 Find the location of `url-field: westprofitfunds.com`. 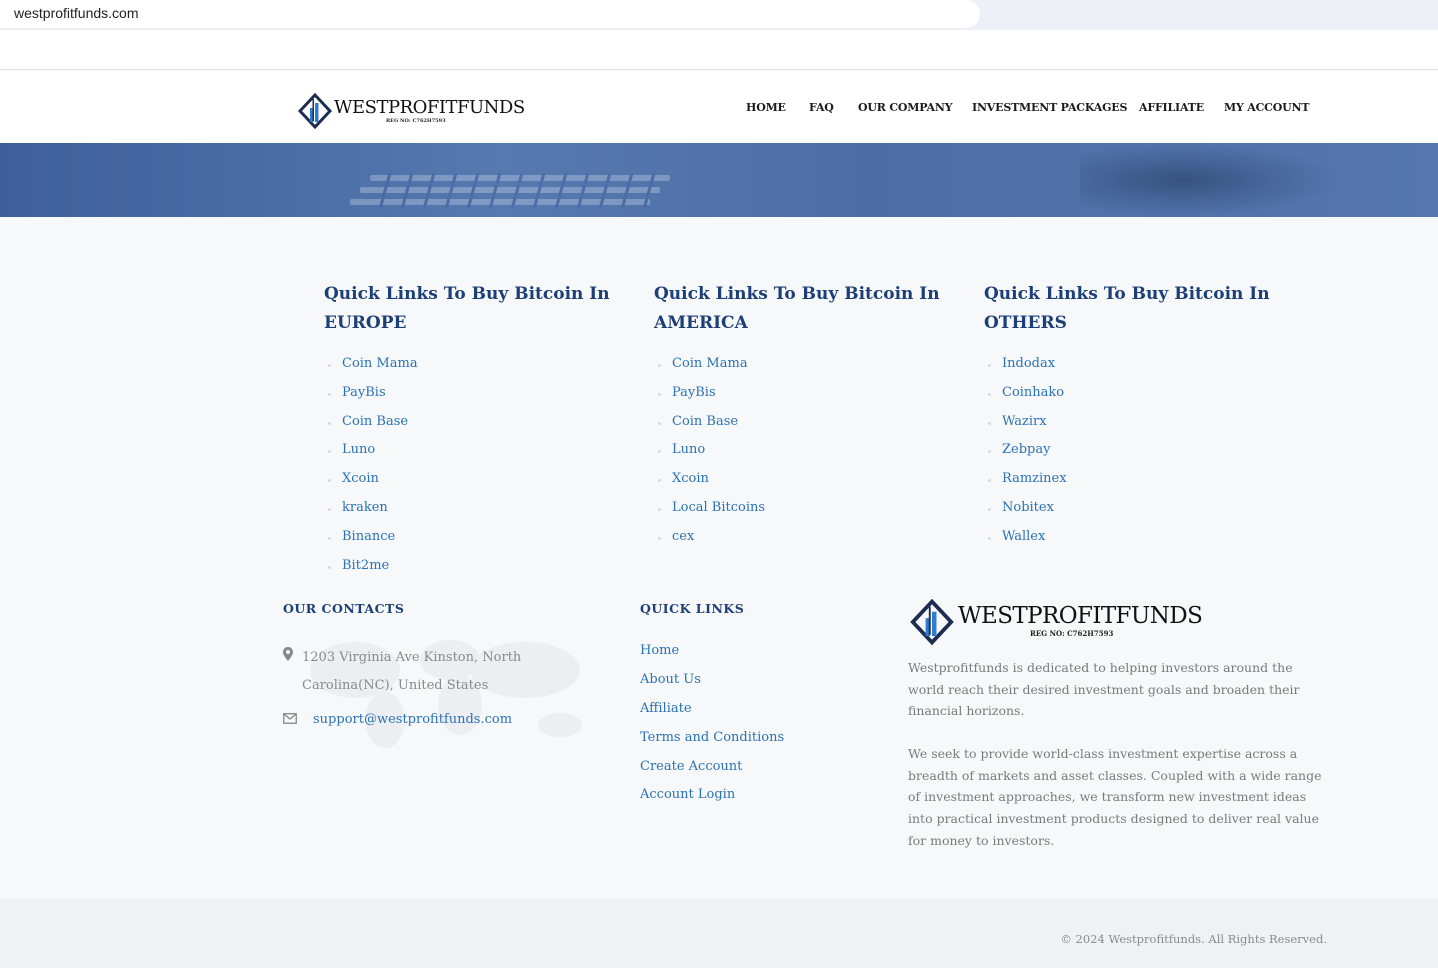

url-field: westprofitfunds.com is located at coordinates (490, 14).